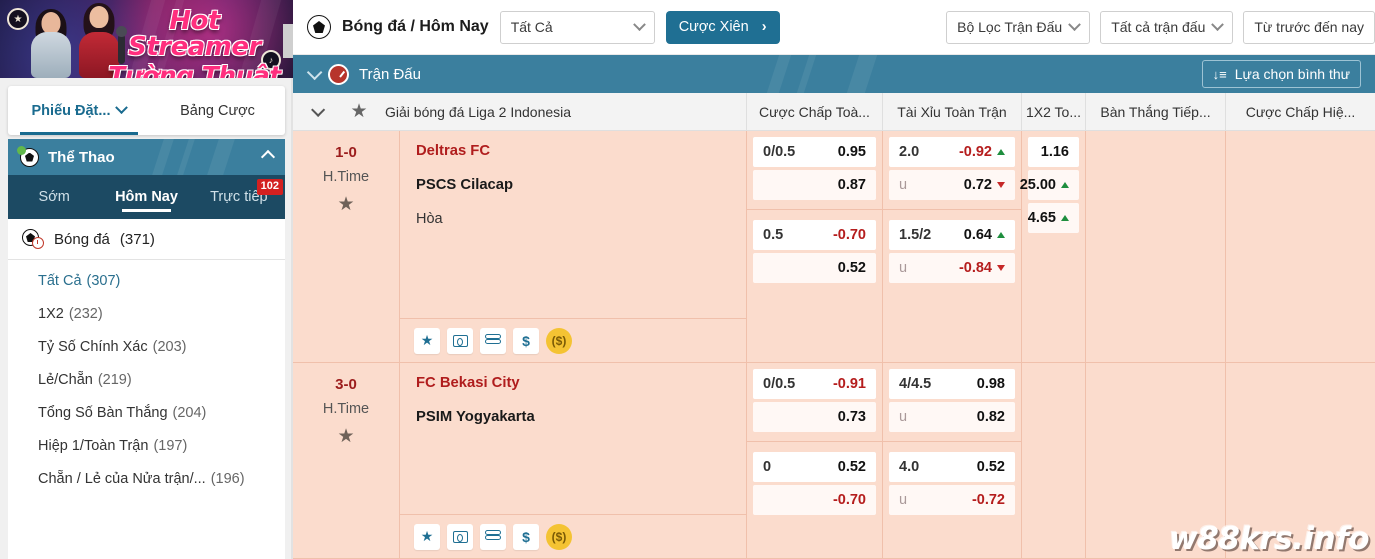  I want to click on sidebar-item-1x2-count: (232), so click(85, 313).